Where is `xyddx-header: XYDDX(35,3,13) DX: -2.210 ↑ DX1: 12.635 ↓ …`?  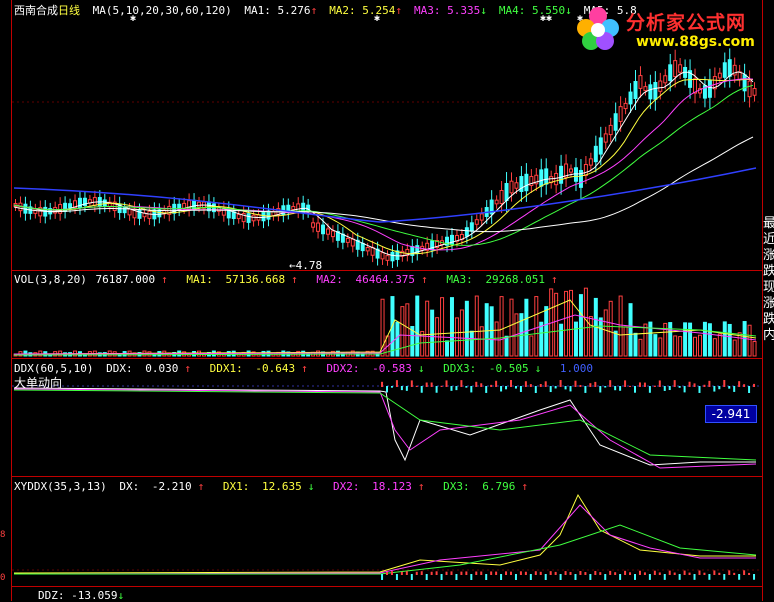 xyddx-header: XYDDX(35,3,13) DX: -2.210 ↑ DX1: 12.635 ↓ … is located at coordinates (277, 486).